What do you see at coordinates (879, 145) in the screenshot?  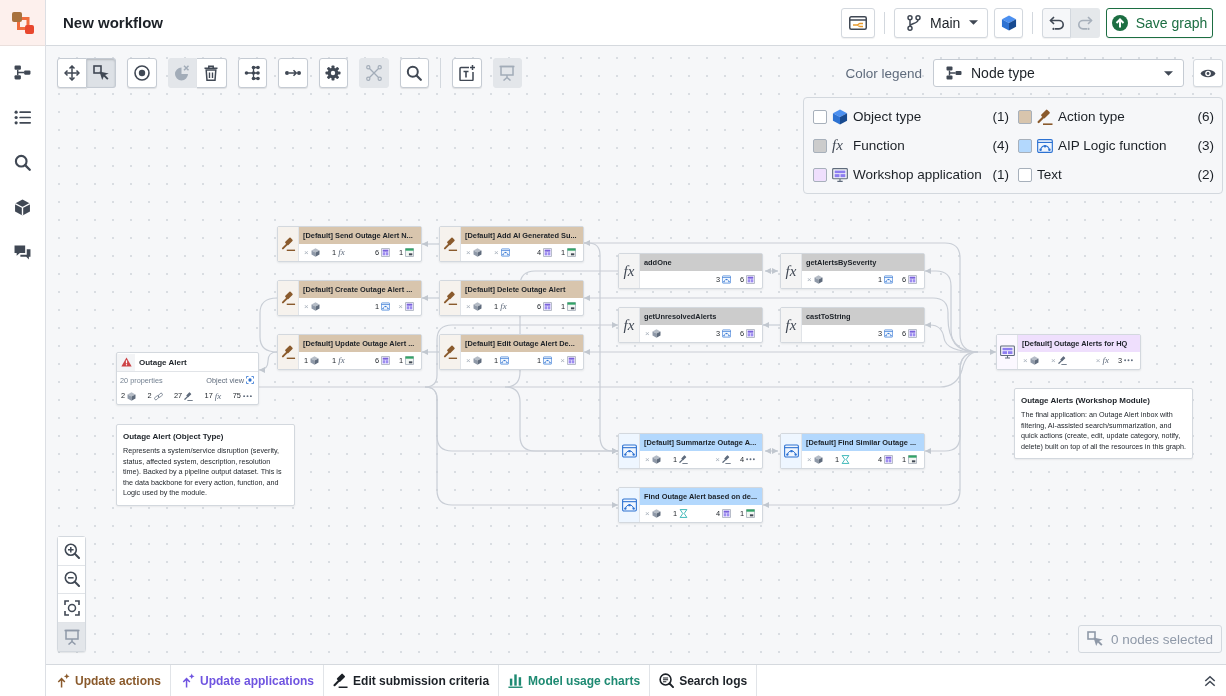 I see `legend-item-label: Function` at bounding box center [879, 145].